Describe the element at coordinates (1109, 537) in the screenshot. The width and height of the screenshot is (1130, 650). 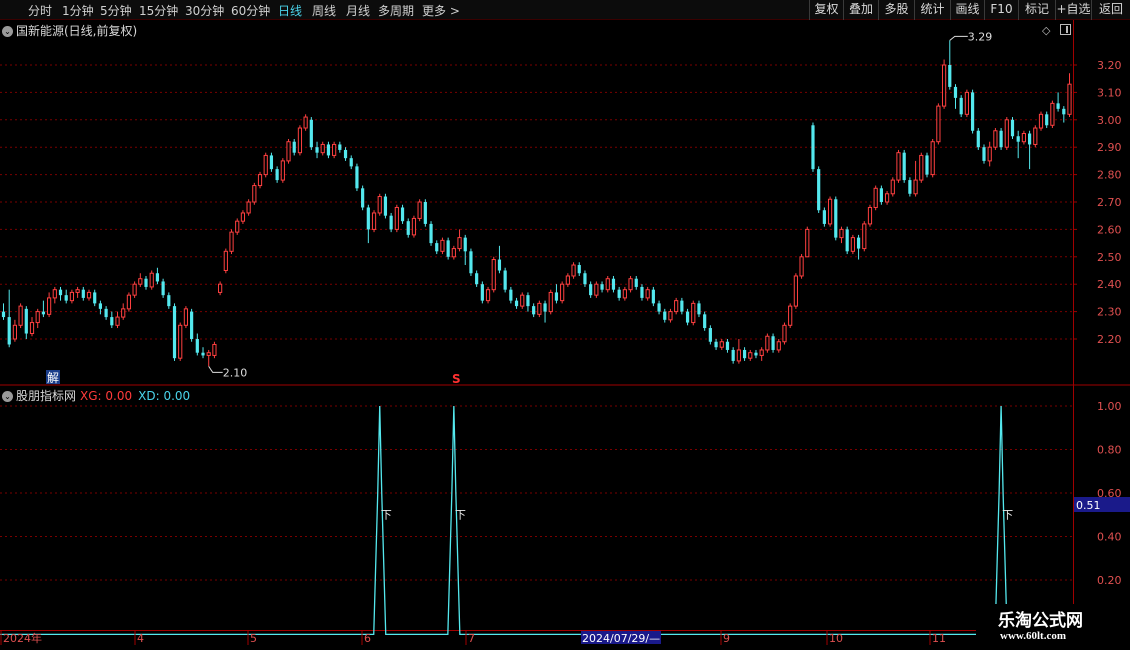
I see `indicator-tick-label: 0.40` at that location.